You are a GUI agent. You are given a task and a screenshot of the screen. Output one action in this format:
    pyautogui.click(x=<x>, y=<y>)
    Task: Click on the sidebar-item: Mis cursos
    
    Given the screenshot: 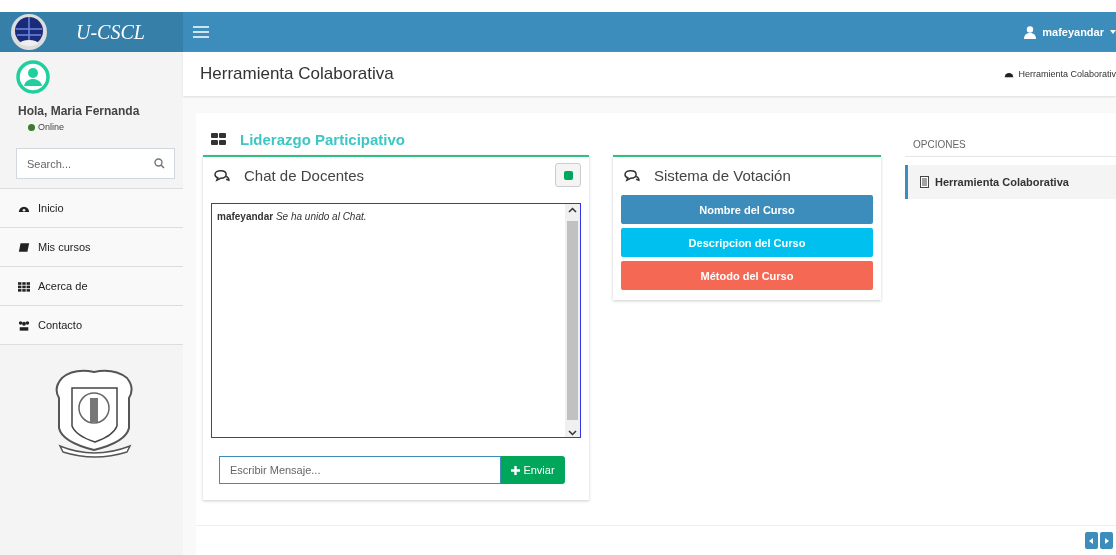 What is the action you would take?
    pyautogui.click(x=91, y=247)
    